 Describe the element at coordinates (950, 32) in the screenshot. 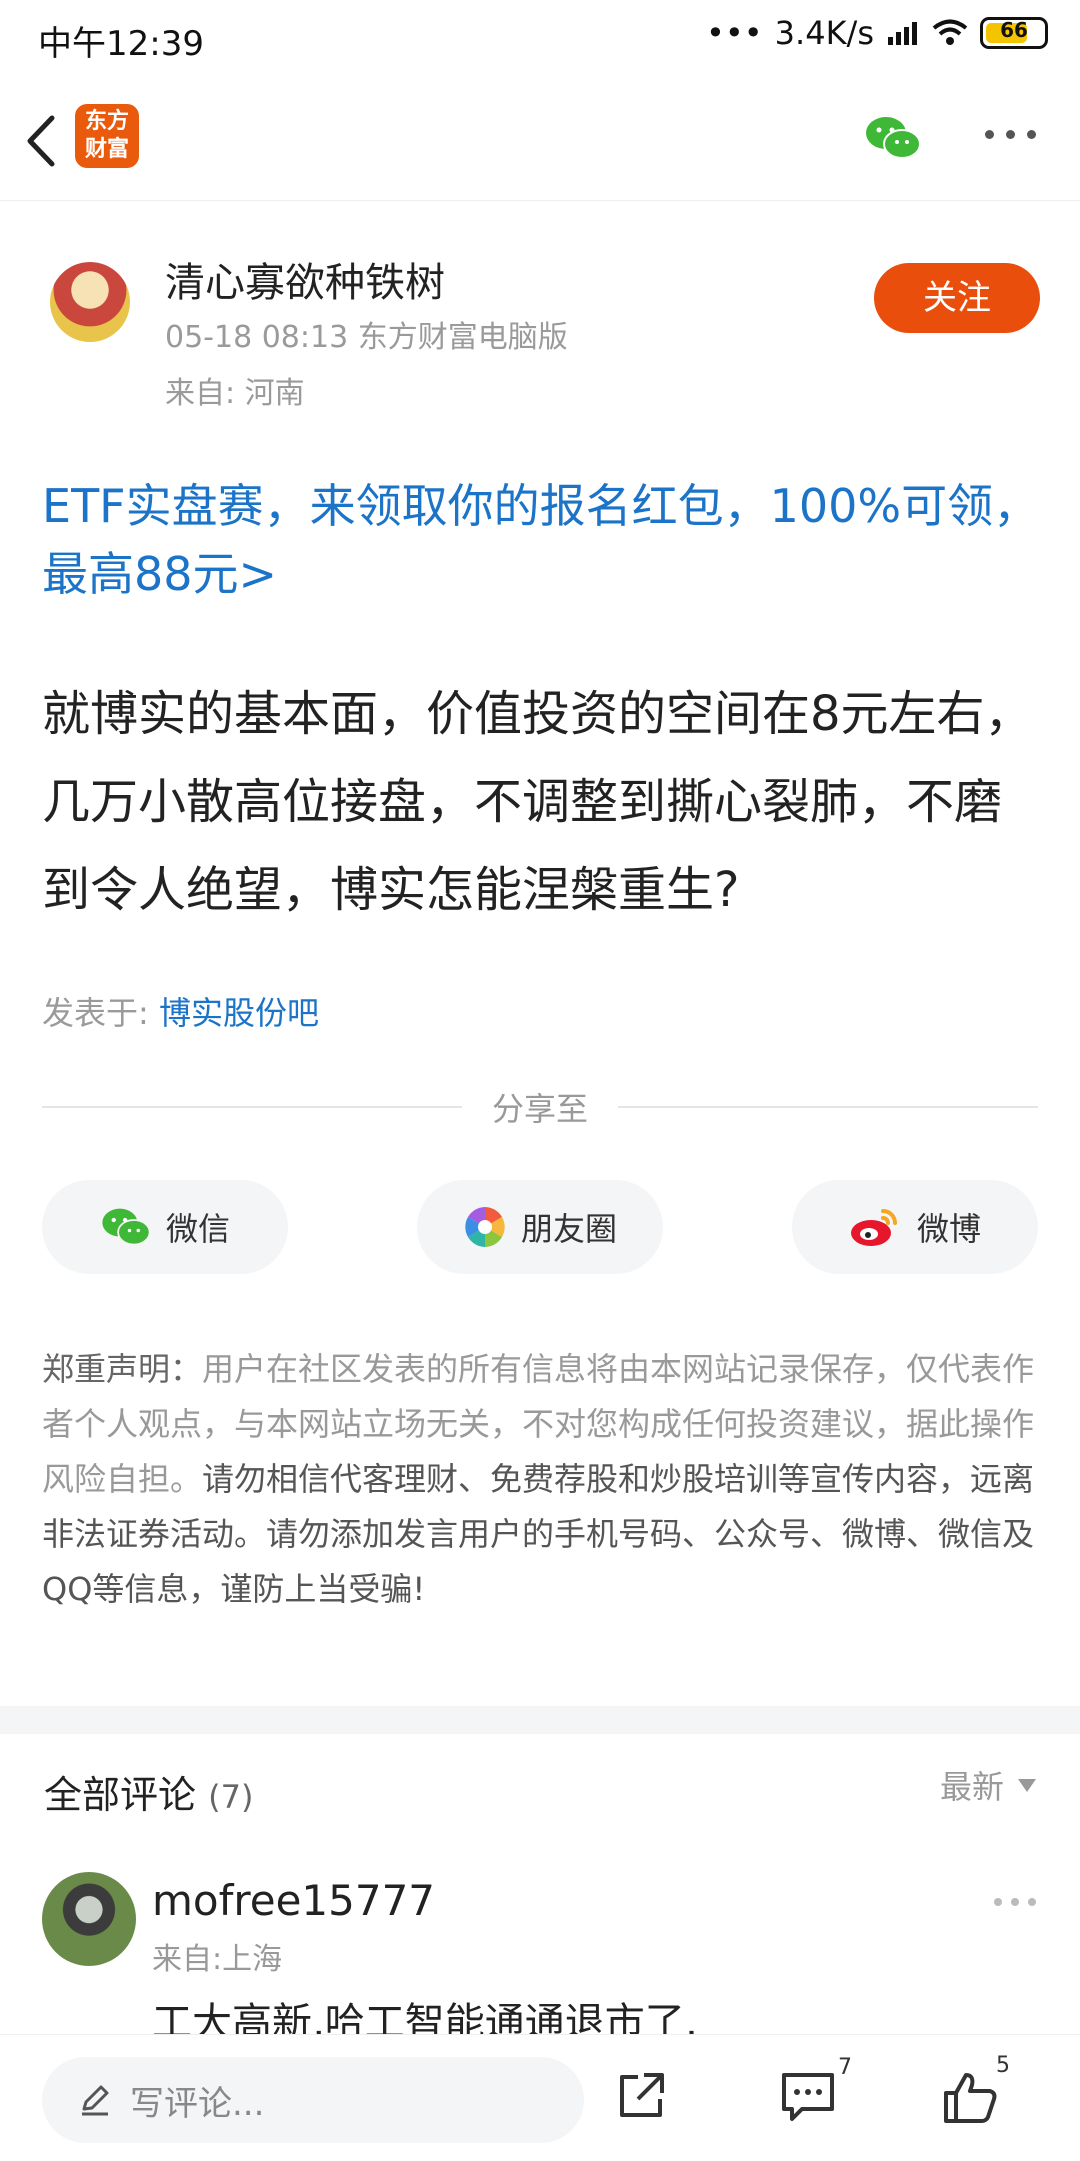

I see `wifi-icon` at that location.